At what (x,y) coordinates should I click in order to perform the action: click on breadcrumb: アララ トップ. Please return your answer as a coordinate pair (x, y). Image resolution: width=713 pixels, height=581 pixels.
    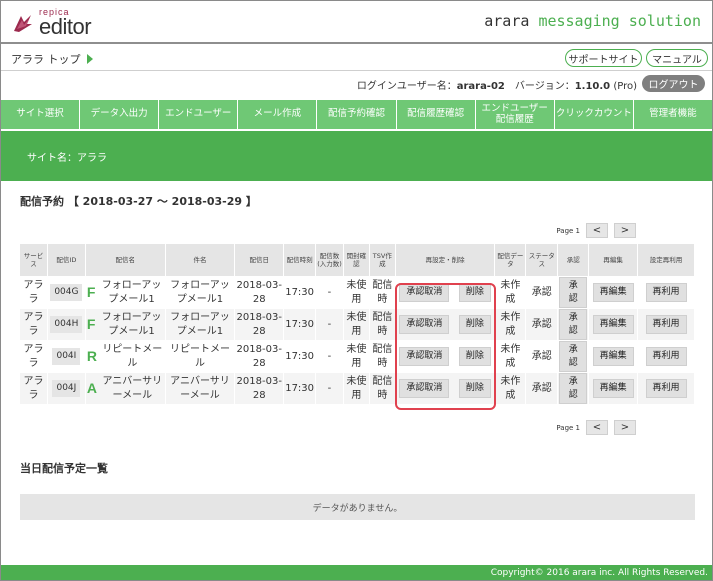
    Looking at the image, I should click on (52, 59).